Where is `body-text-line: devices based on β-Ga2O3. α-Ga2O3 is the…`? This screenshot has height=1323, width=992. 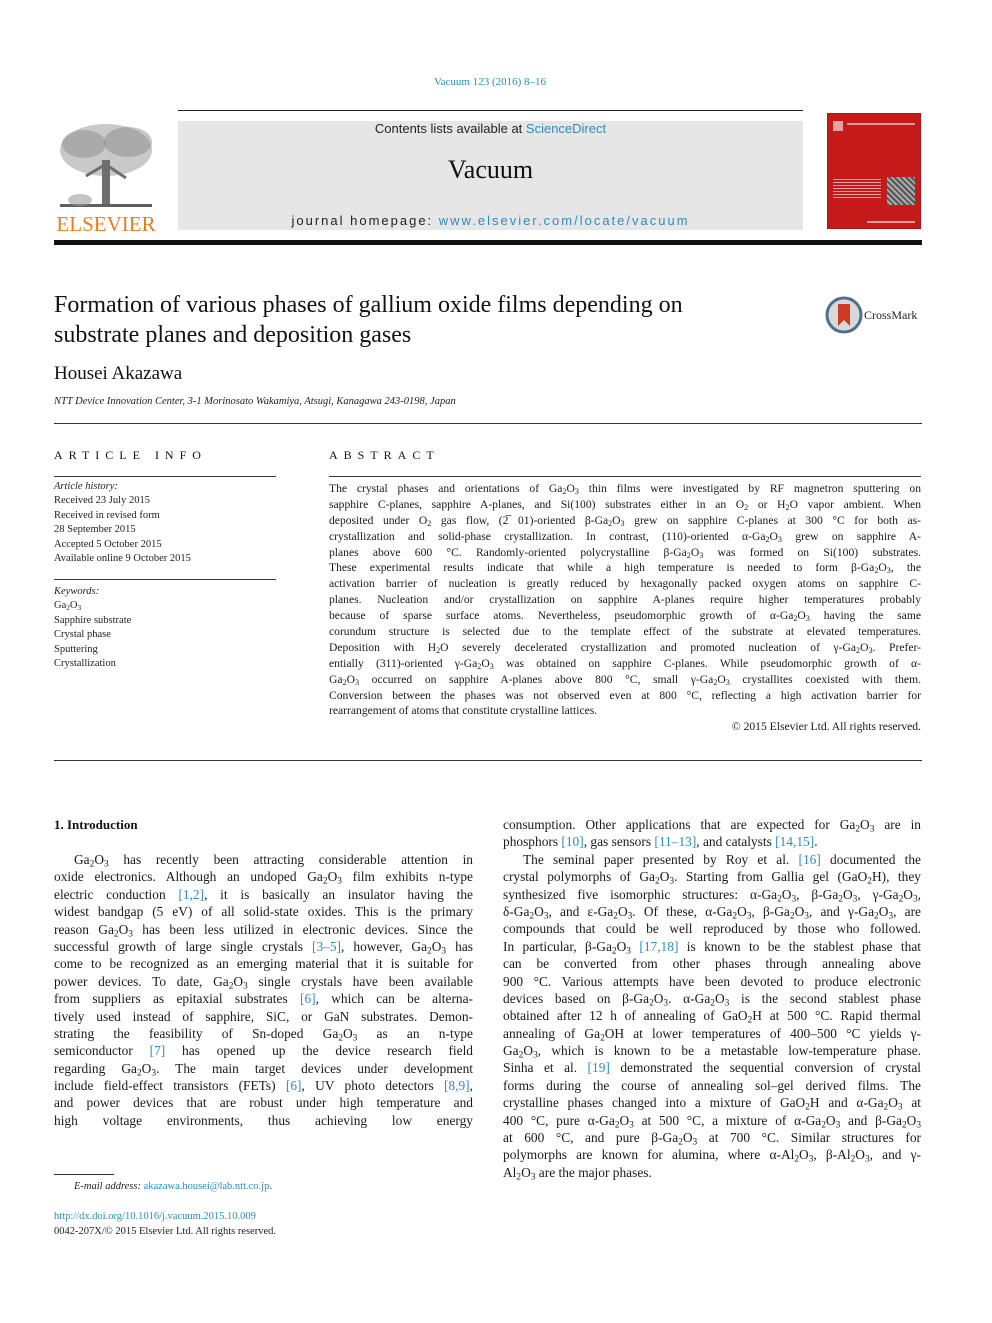
body-text-line: devices based on β-Ga2O3. α-Ga2O3 is the… is located at coordinates (712, 999).